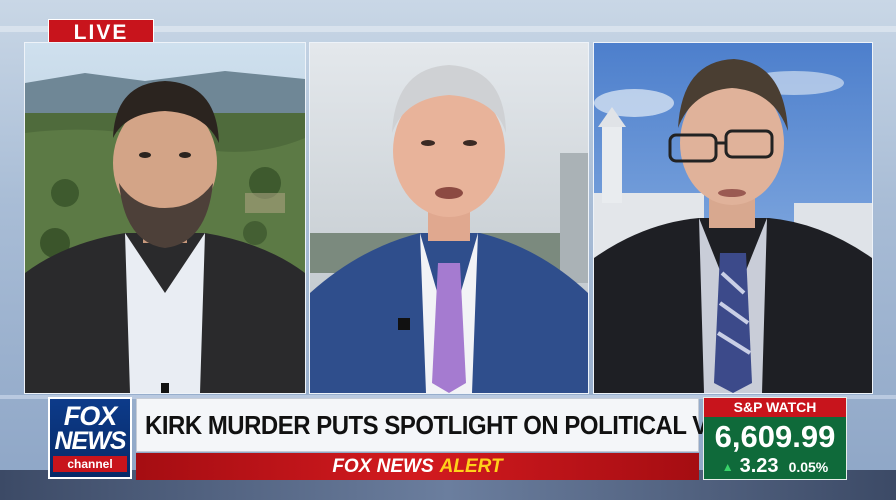 The width and height of the screenshot is (896, 500). Describe the element at coordinates (471, 466) in the screenshot. I see `alert-word-text: ALERT` at that location.